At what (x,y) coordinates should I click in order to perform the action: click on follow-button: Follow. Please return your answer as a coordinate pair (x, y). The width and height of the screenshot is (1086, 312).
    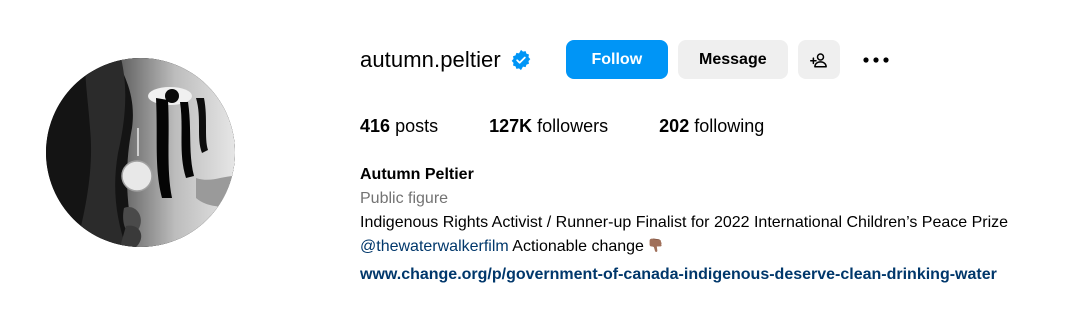
    Looking at the image, I should click on (616, 59).